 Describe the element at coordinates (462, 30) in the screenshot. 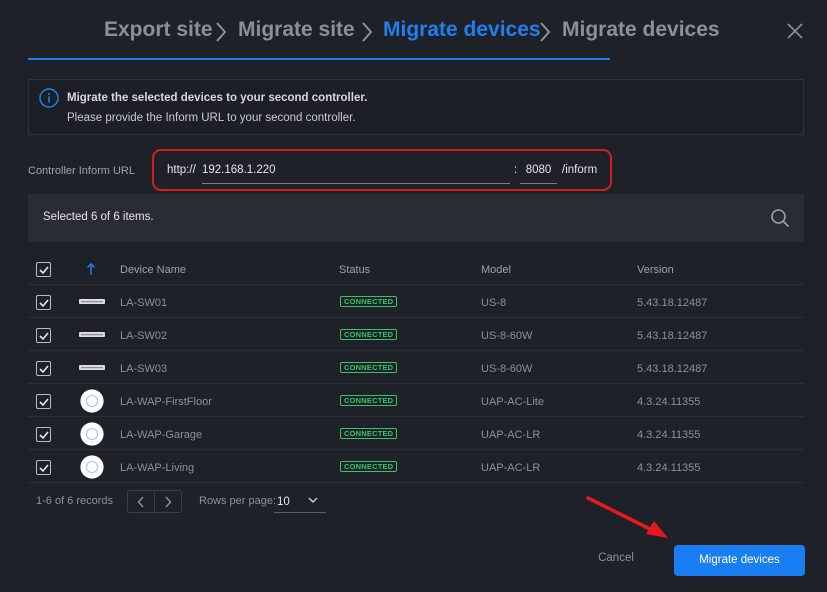

I see `step-migrate-devices-active: Migrate devices` at that location.